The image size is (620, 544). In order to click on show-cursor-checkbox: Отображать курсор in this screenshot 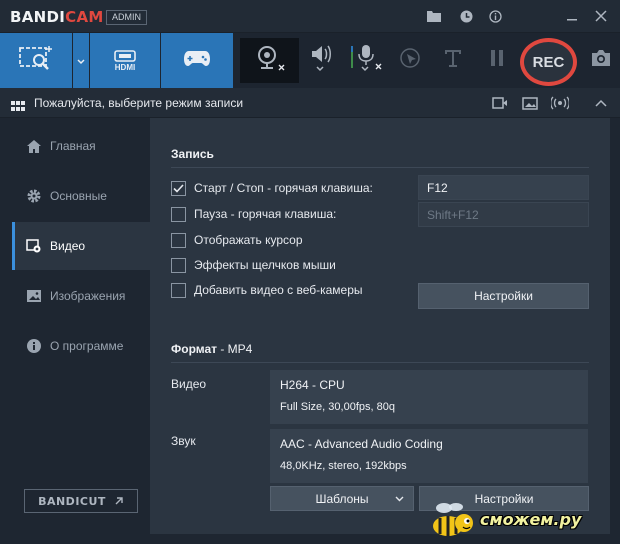, I will do `click(237, 240)`.